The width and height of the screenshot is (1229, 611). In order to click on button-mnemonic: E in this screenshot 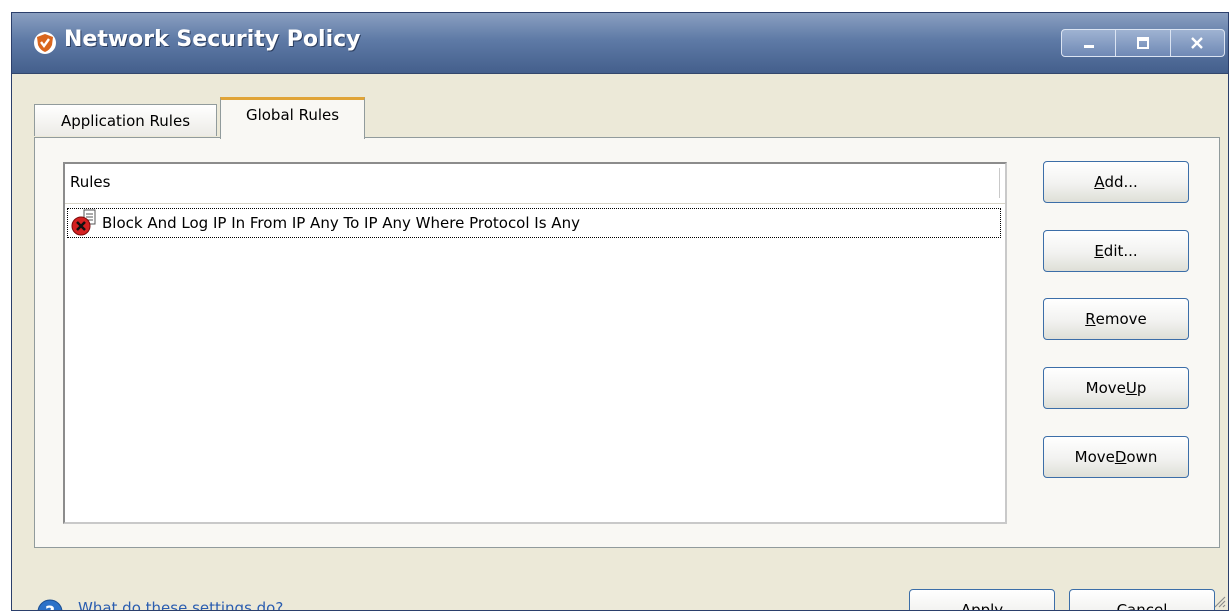, I will do `click(1099, 251)`.